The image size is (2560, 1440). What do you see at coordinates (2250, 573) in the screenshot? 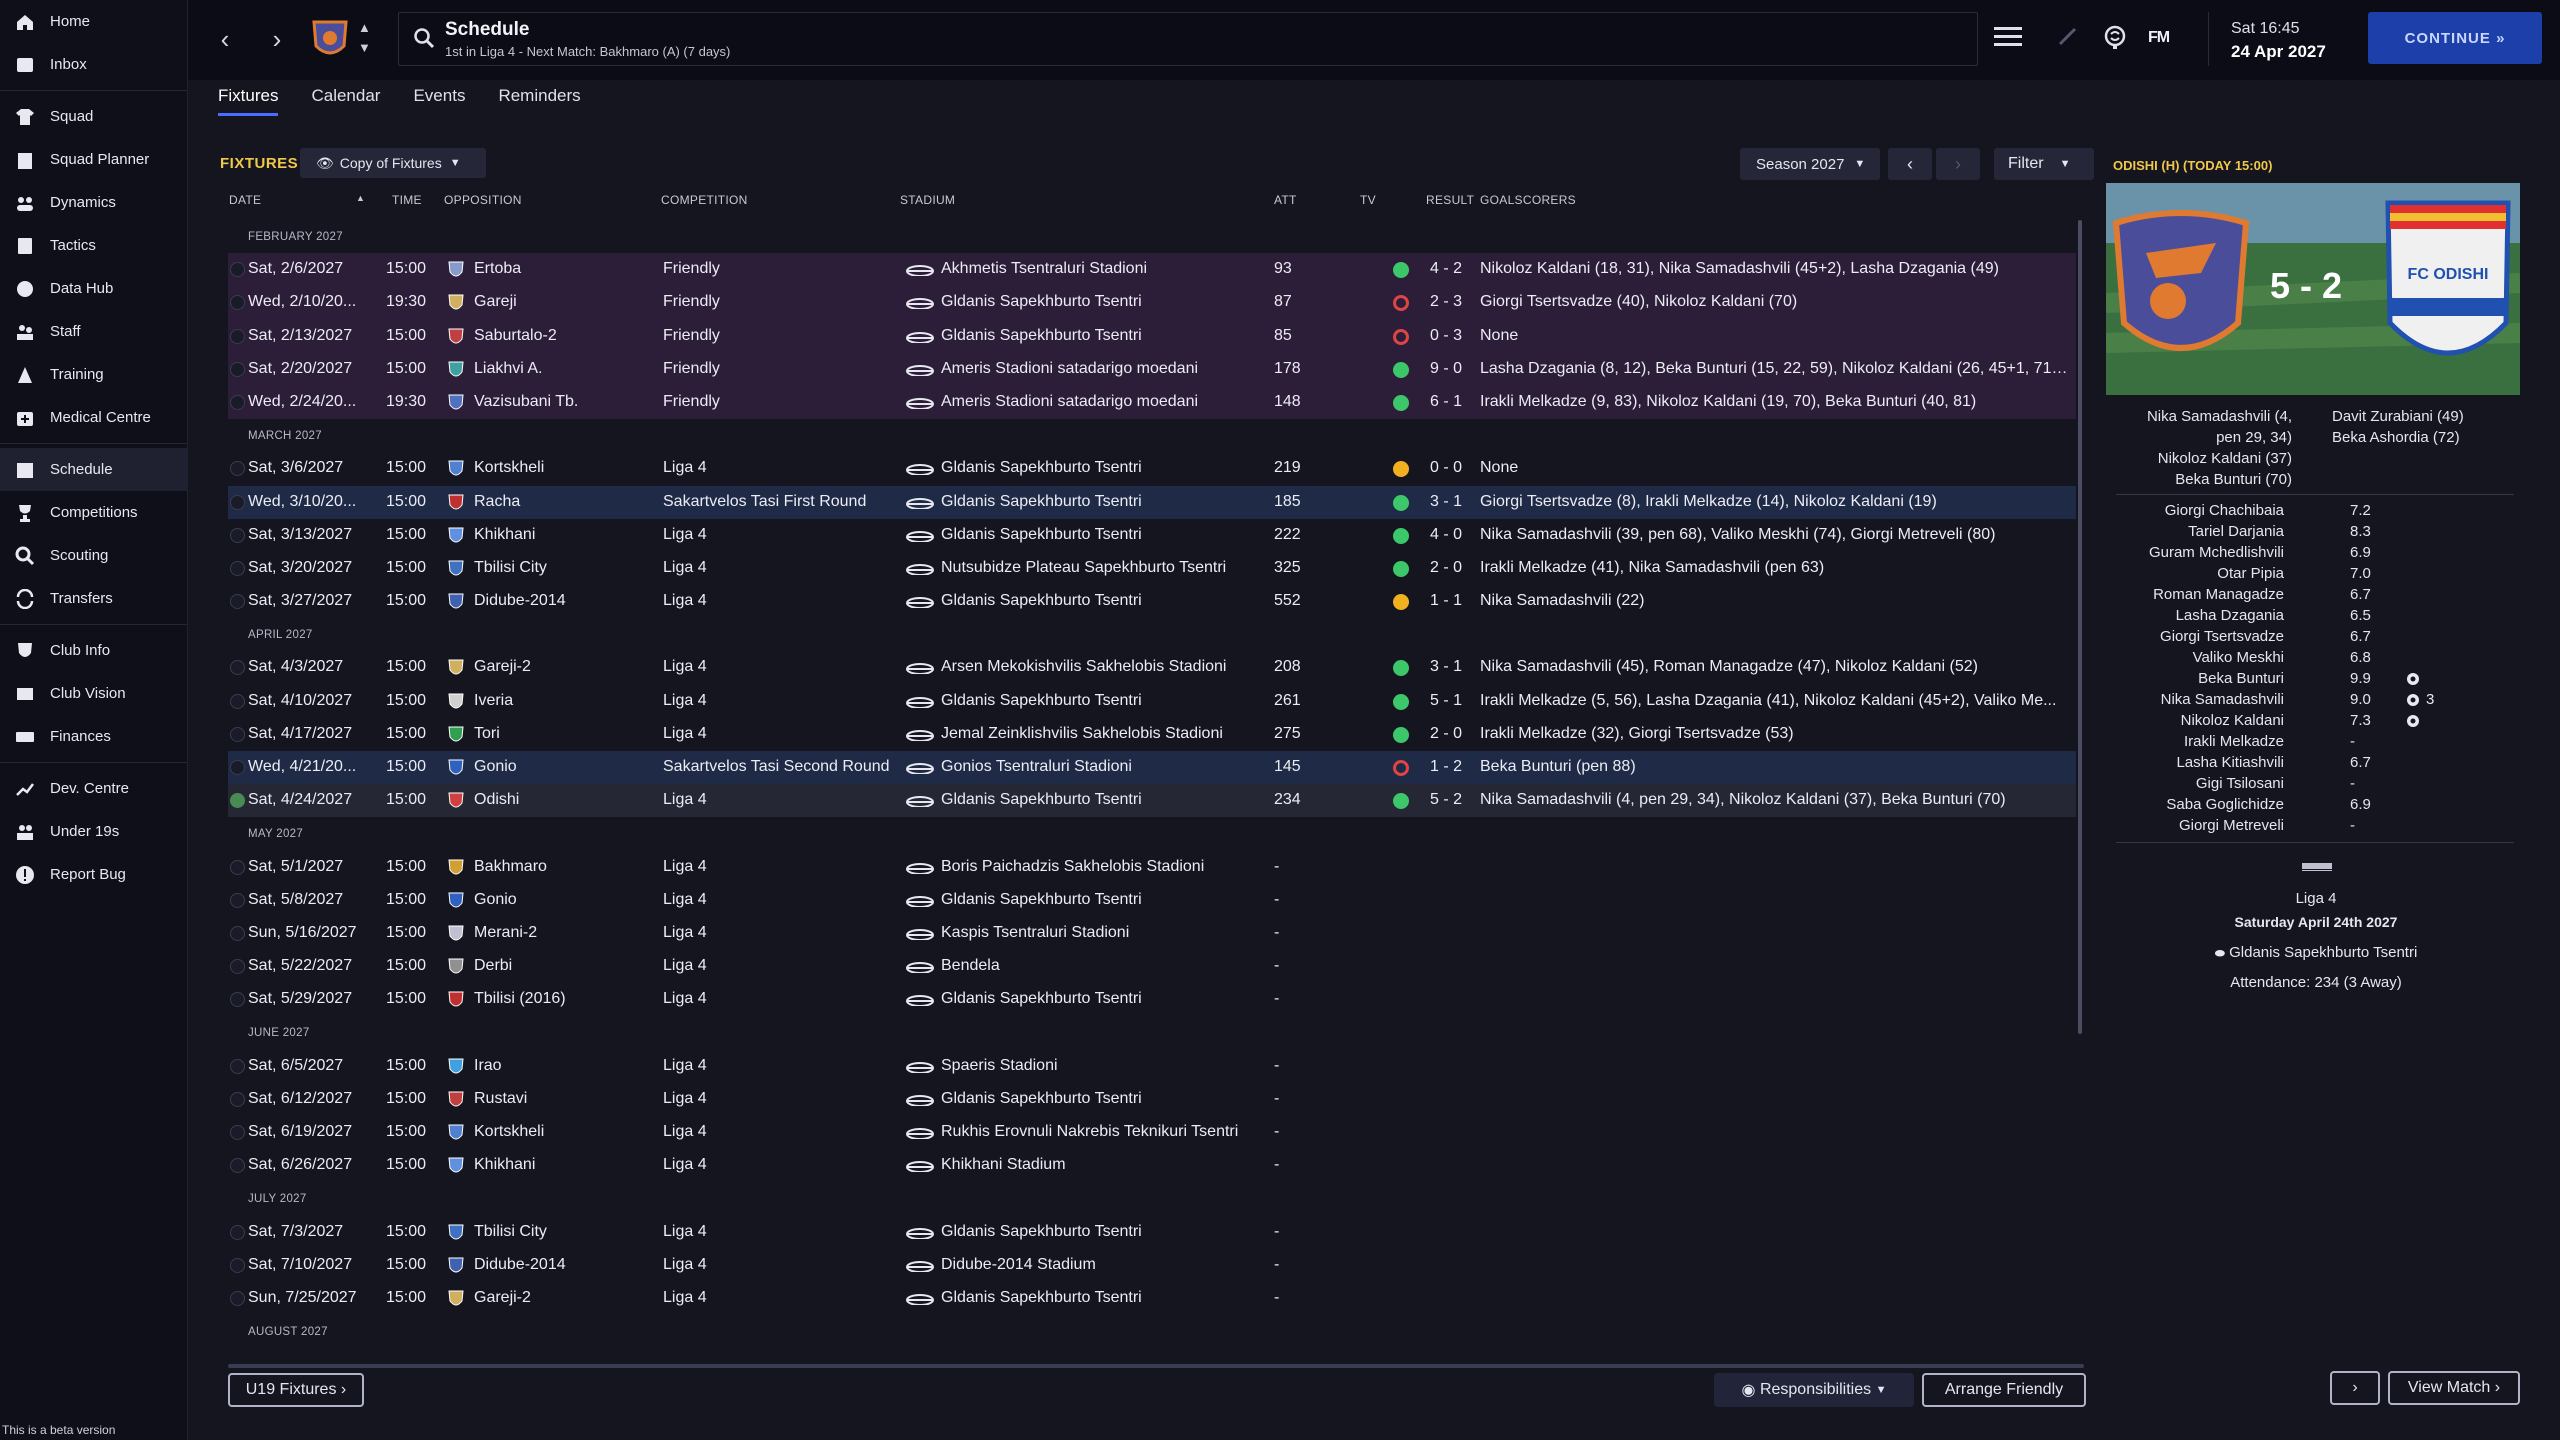
I see `player-name: Otar Pipia` at bounding box center [2250, 573].